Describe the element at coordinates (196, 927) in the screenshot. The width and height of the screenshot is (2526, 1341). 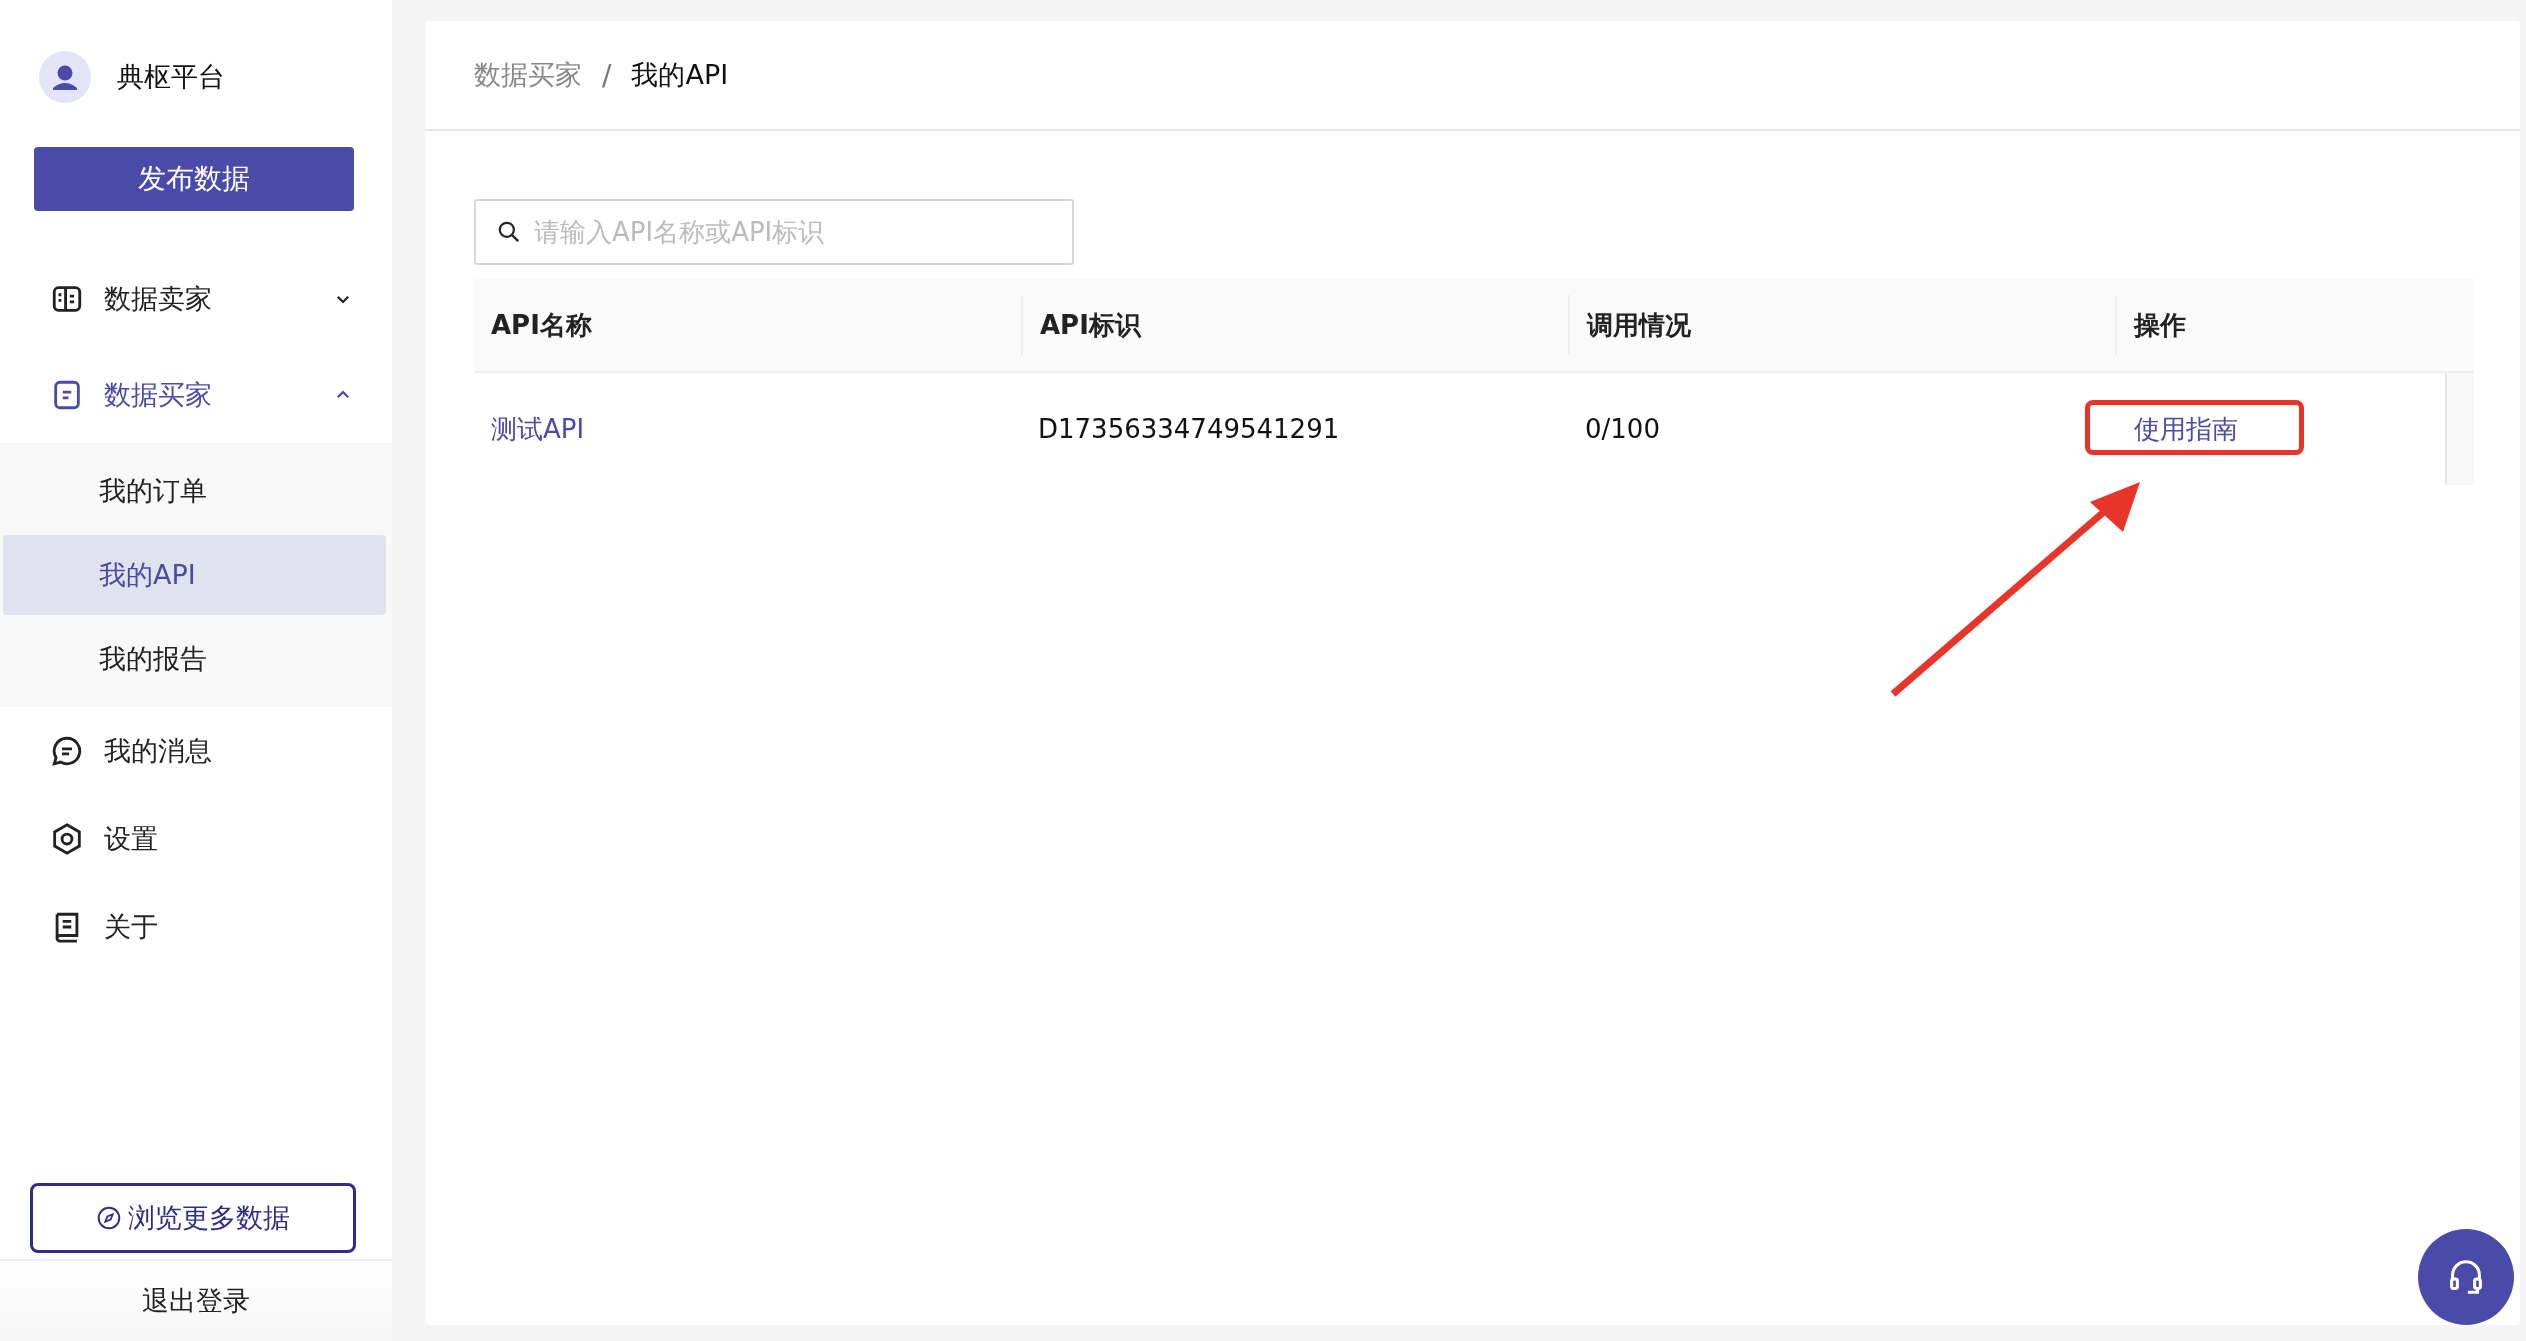
I see `menu-item: 关于` at that location.